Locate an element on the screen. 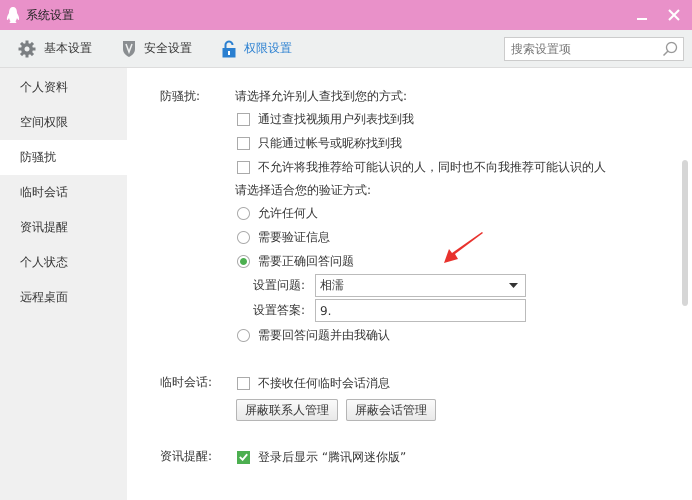  prompt-text: 请选择允许别人查找到您的方式: is located at coordinates (321, 96).